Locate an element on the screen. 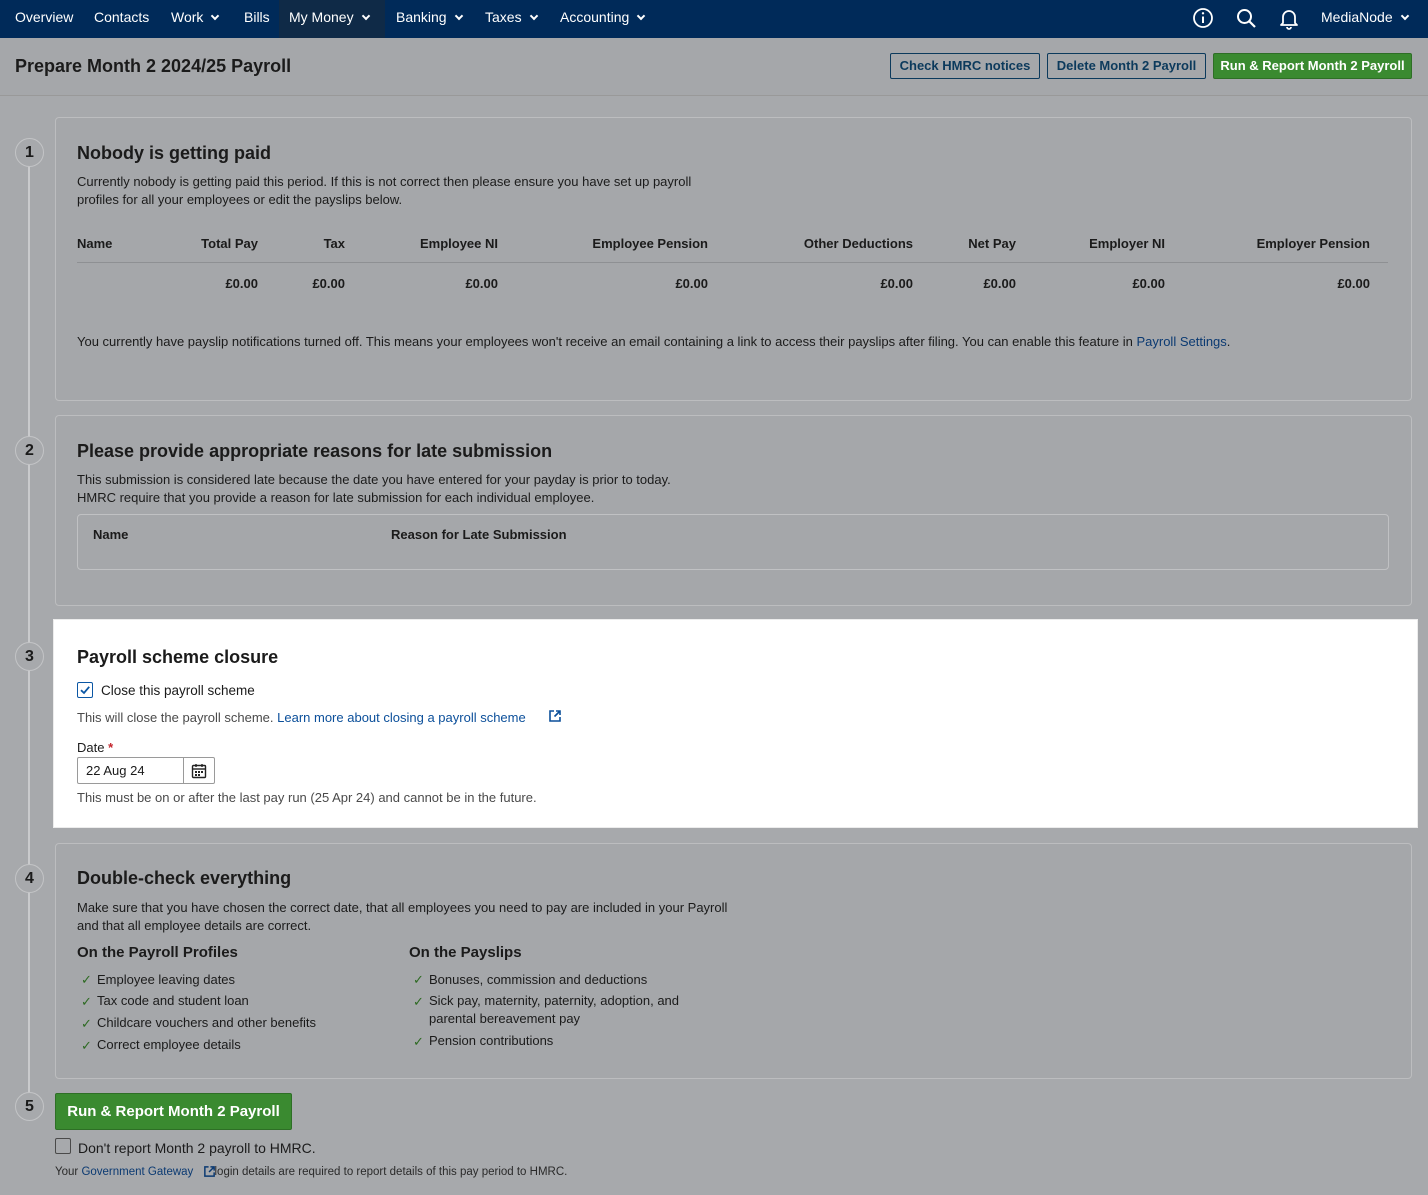 The image size is (1428, 1195). other-deductions-value: £0.00 is located at coordinates (896, 283).